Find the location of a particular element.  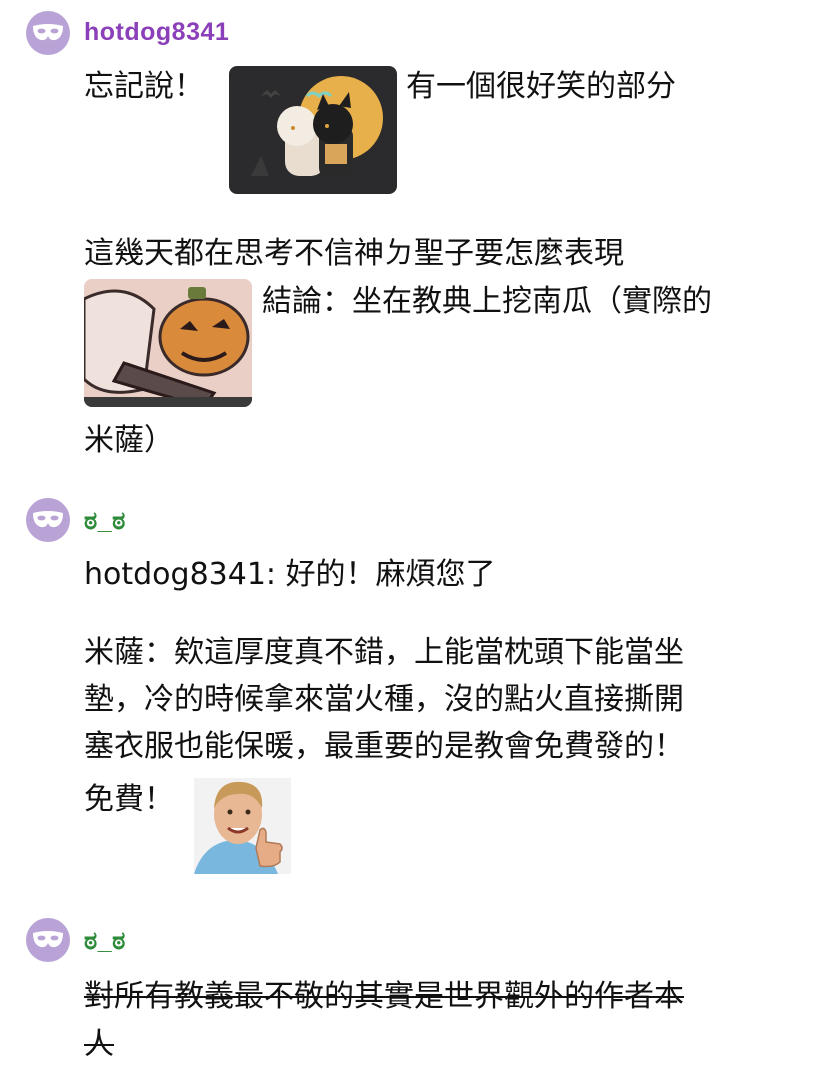

sticker-anime-duo is located at coordinates (313, 130).